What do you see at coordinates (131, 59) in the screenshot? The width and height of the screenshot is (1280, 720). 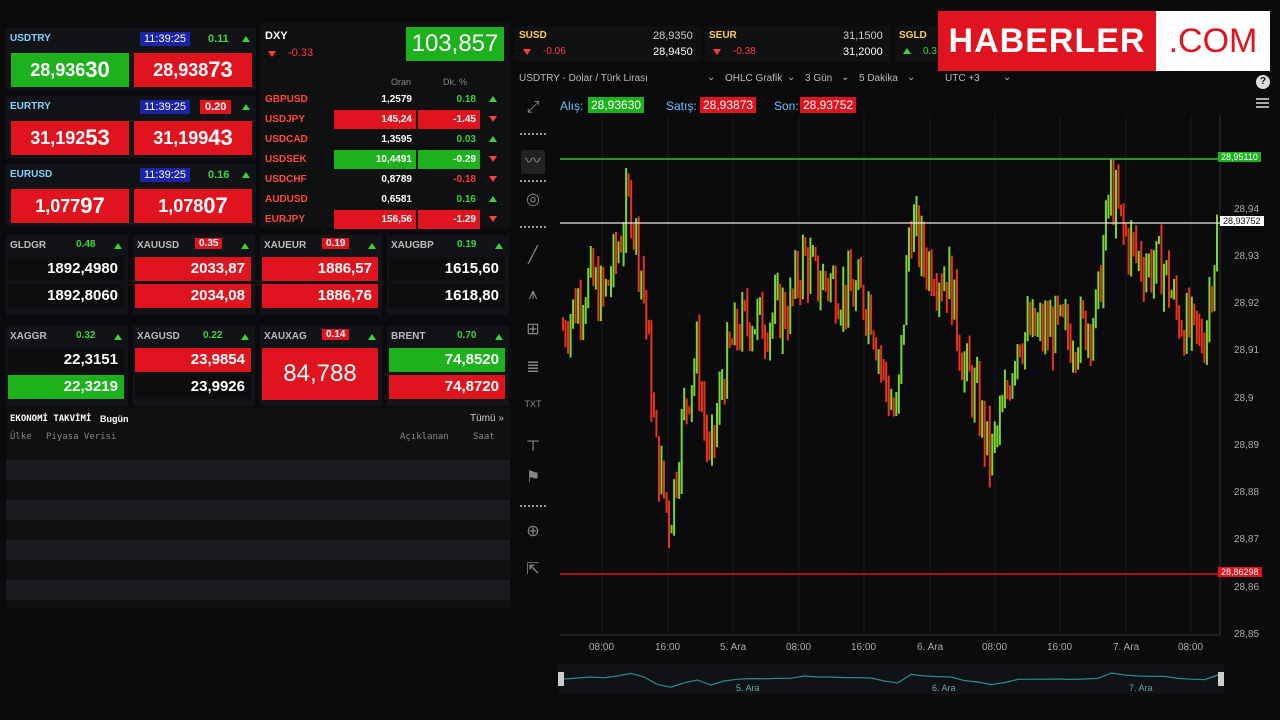 I see `fx-card-usdtry: USDTRY 11:39:25 0.11 28,936 30 28,938 73` at bounding box center [131, 59].